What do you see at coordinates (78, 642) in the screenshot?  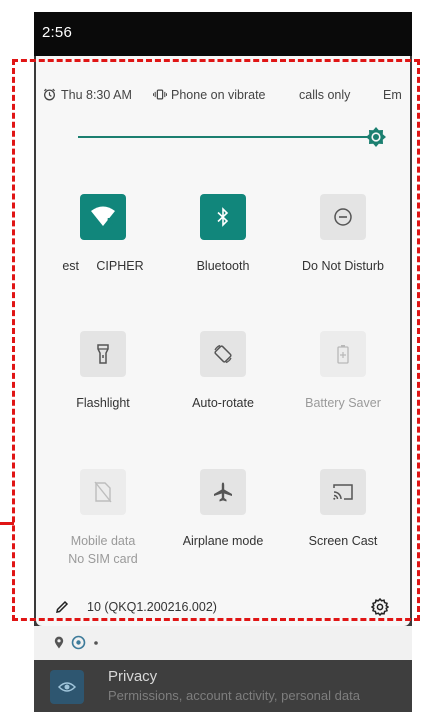 I see `sync-icon` at bounding box center [78, 642].